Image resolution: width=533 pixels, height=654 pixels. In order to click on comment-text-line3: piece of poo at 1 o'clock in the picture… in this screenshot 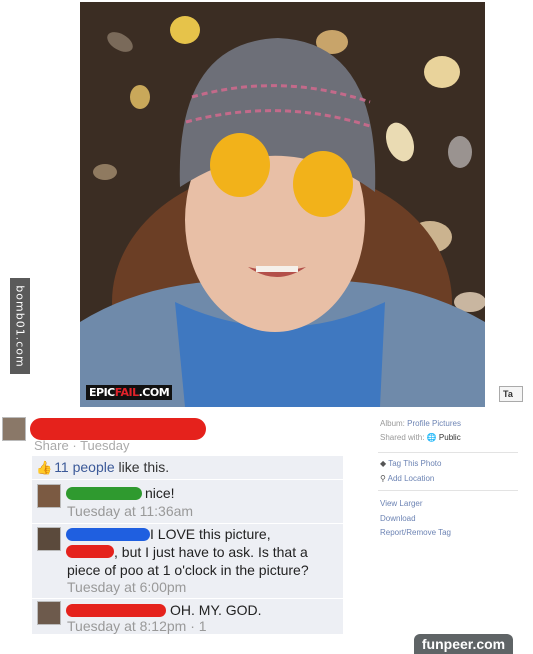, I will do `click(188, 570)`.